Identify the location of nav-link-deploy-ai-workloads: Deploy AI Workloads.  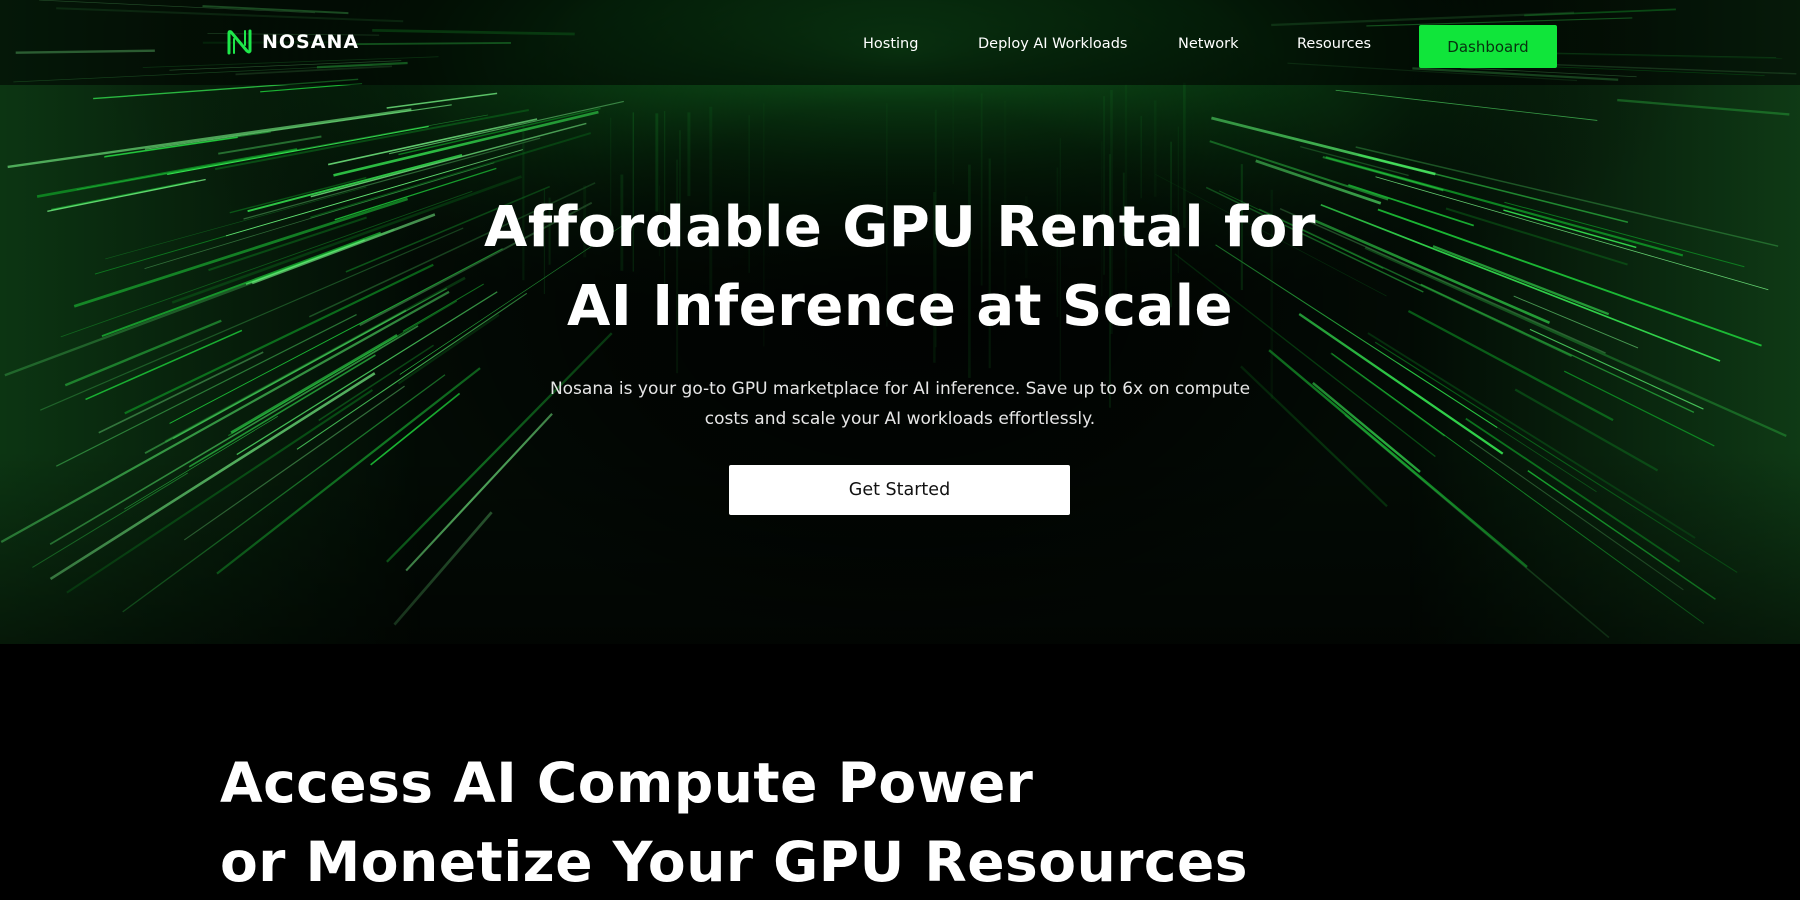
(1052, 44).